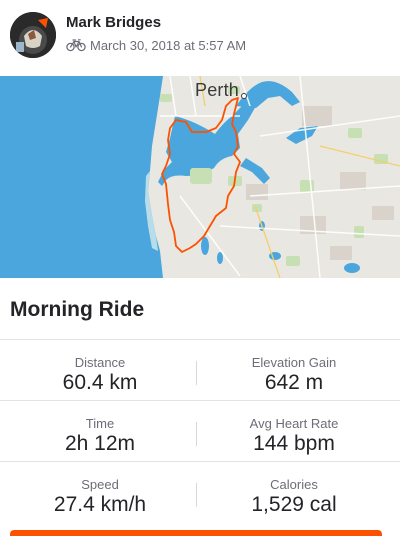 Image resolution: width=400 pixels, height=536 pixels. Describe the element at coordinates (196, 533) in the screenshot. I see `action-button` at that location.